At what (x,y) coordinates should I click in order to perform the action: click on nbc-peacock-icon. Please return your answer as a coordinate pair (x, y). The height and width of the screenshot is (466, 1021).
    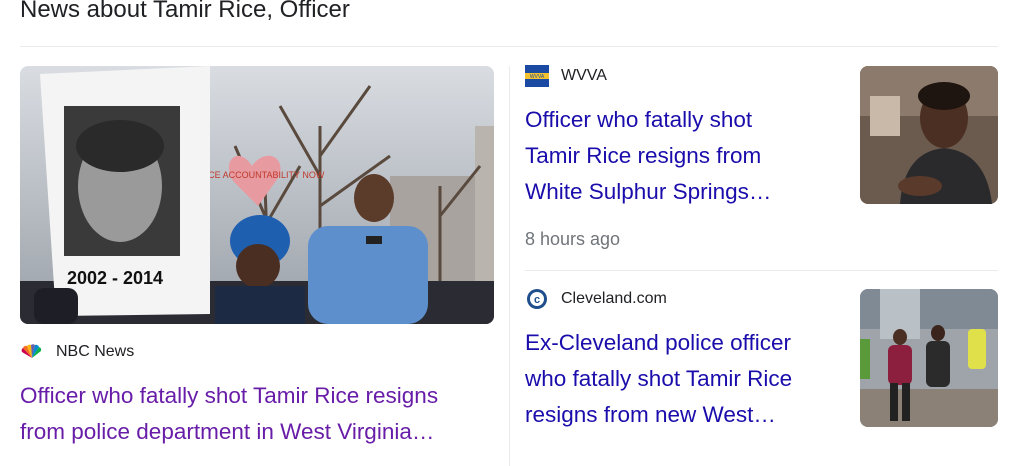
    Looking at the image, I should click on (32, 352).